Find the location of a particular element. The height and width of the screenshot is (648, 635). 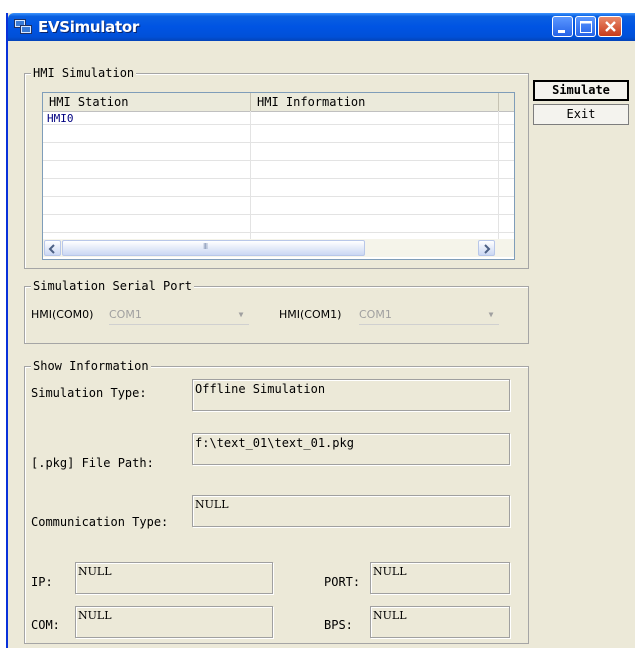

arrow-right-icon is located at coordinates (487, 249).